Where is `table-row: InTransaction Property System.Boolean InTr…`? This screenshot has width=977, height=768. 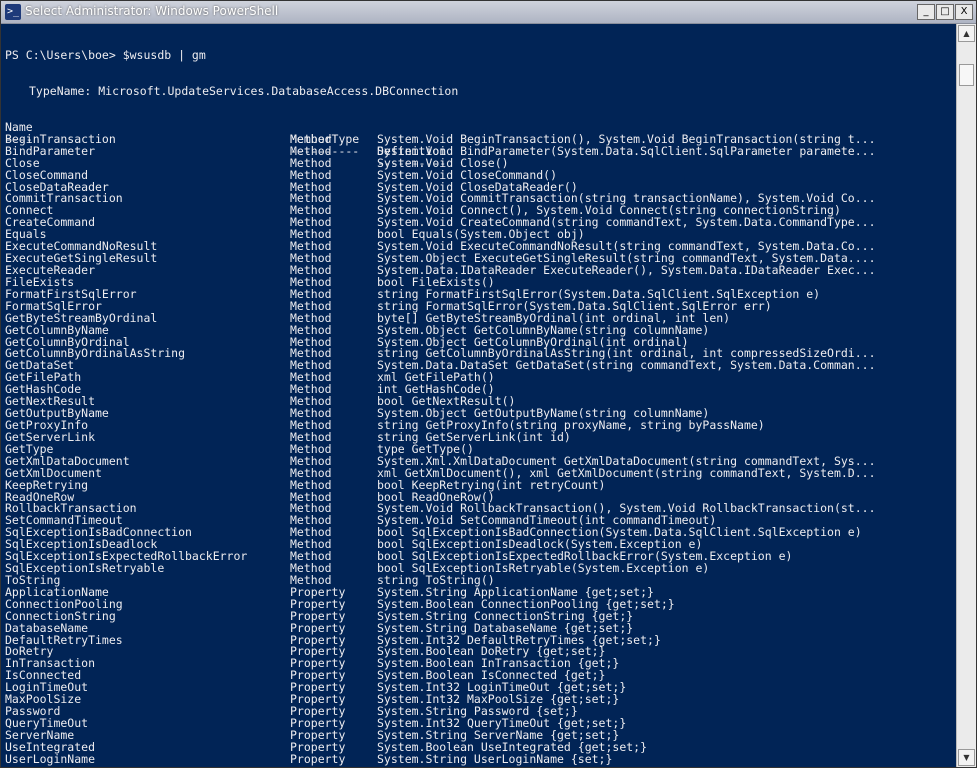
table-row: InTransaction Property System.Boolean InTr… is located at coordinates (480, 664).